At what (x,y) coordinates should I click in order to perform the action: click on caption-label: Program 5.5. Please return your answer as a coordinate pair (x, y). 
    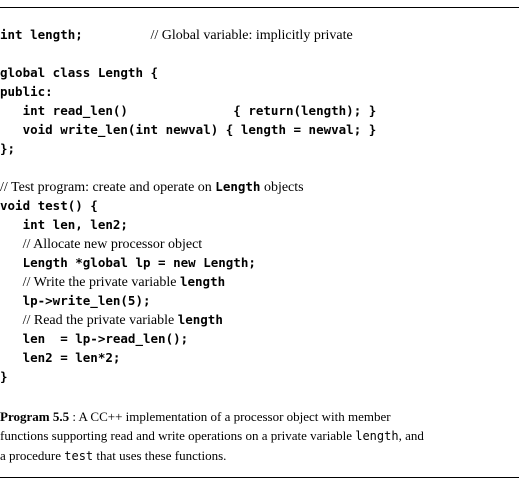
    Looking at the image, I should click on (35, 416).